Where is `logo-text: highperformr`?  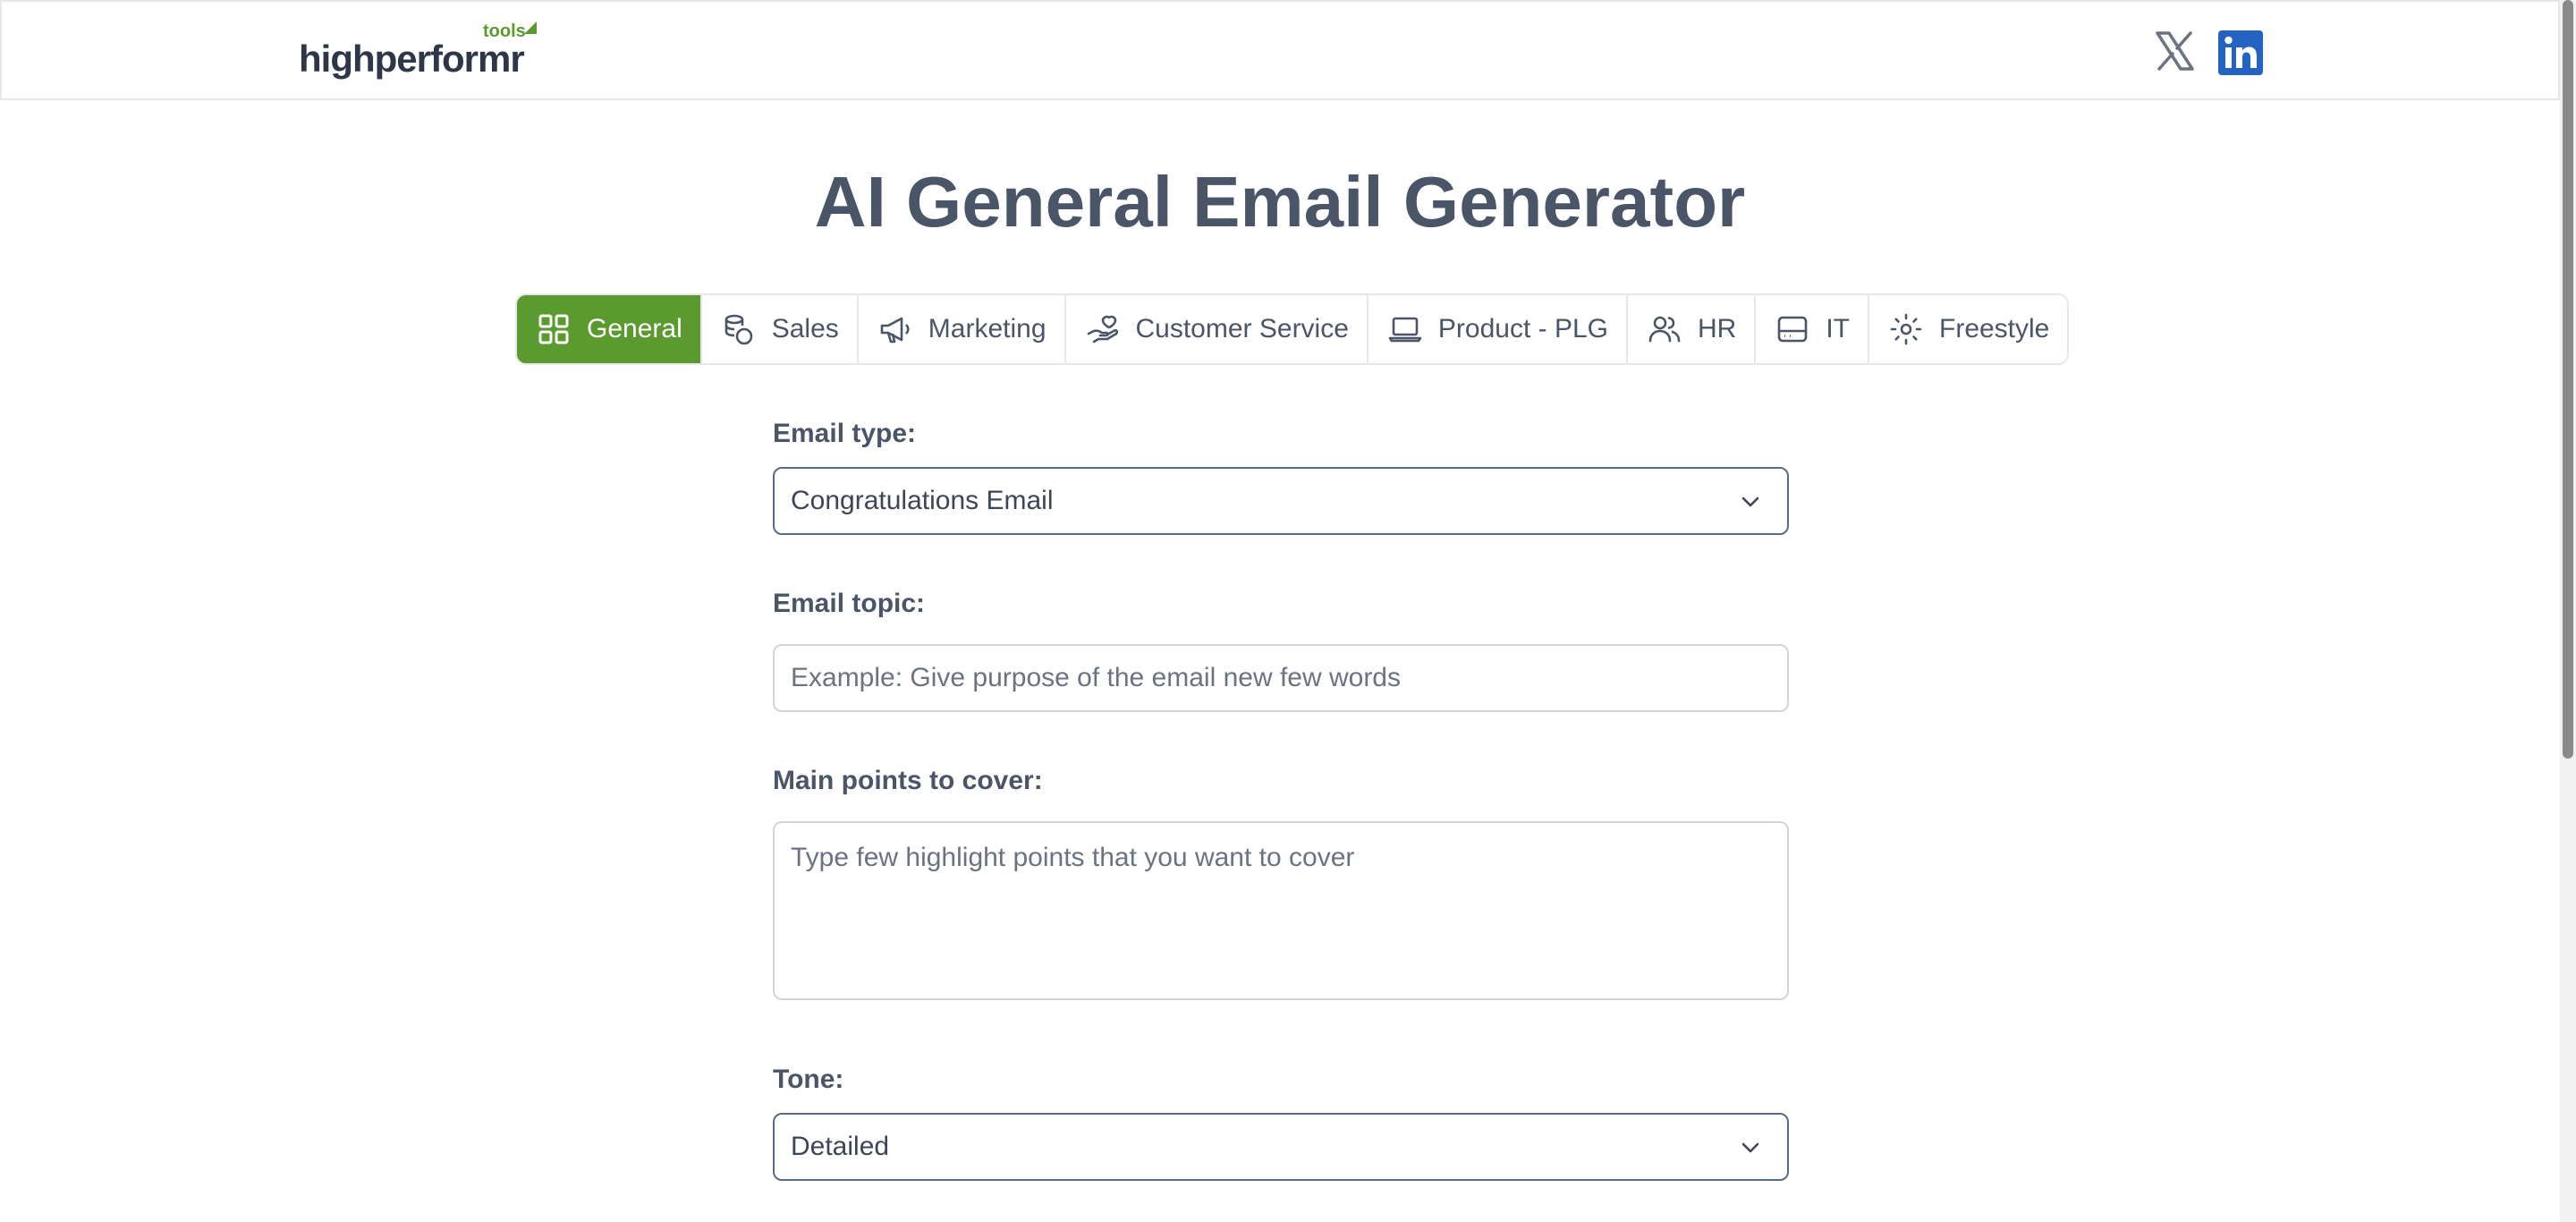
logo-text: highperformr is located at coordinates (412, 59).